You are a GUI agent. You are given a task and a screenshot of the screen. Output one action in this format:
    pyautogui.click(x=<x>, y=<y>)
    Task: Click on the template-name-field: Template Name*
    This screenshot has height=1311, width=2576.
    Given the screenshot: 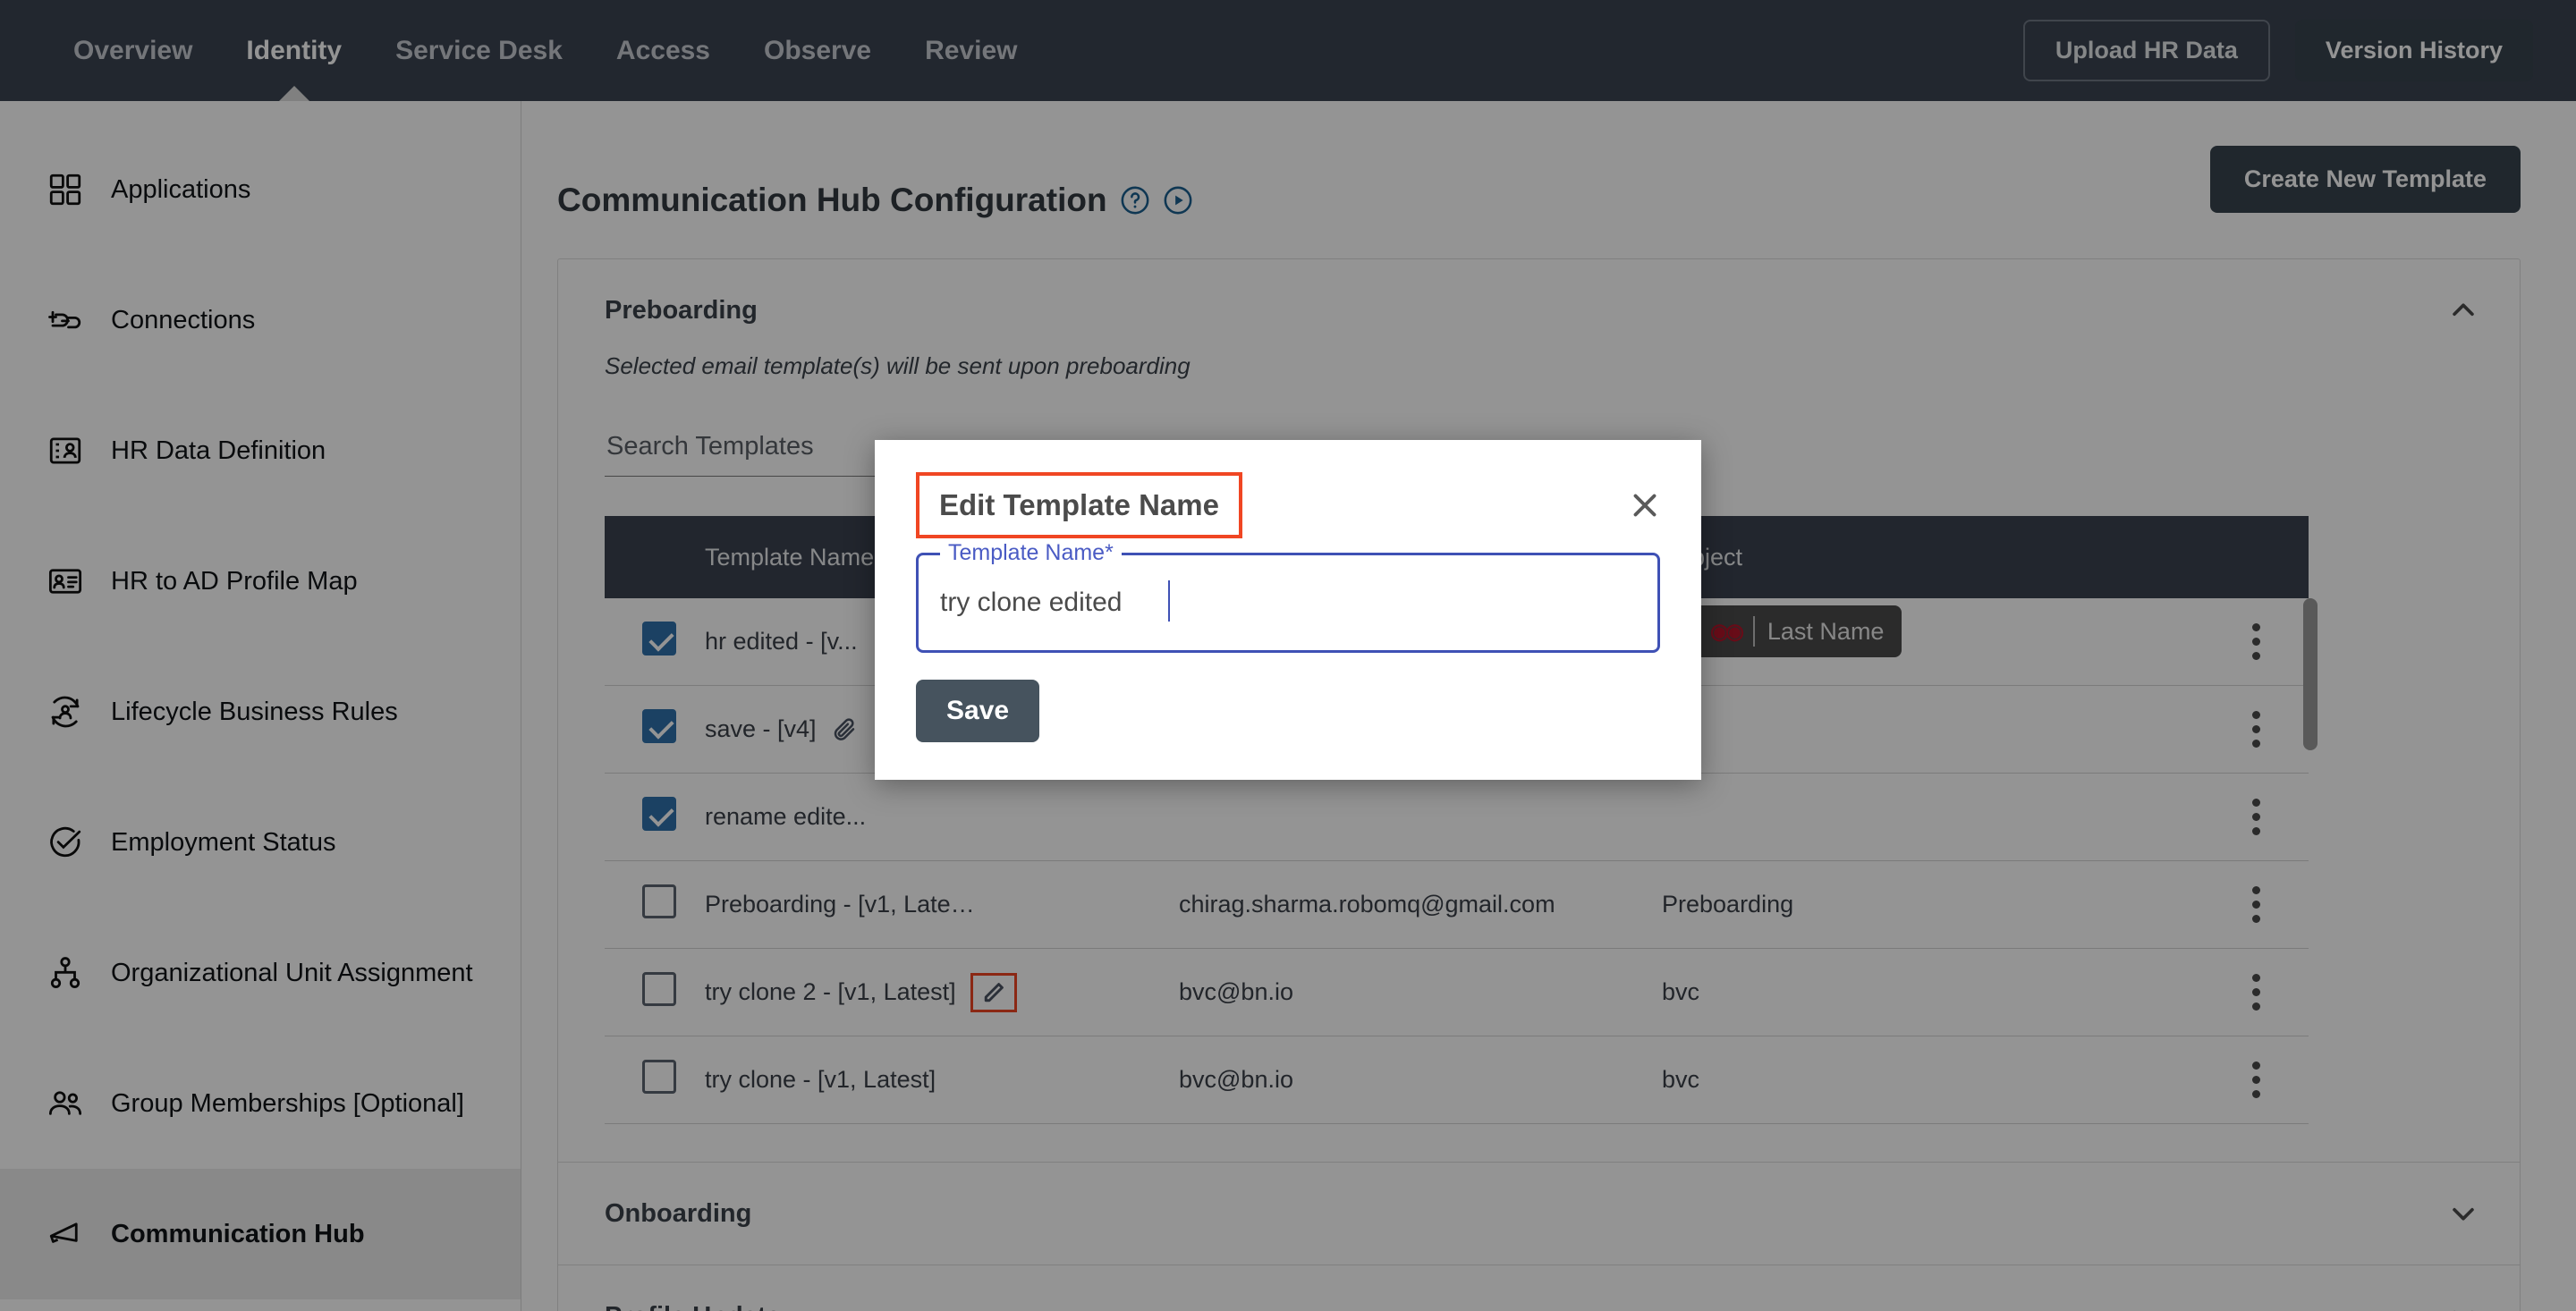 What is the action you would take?
    pyautogui.click(x=1288, y=596)
    